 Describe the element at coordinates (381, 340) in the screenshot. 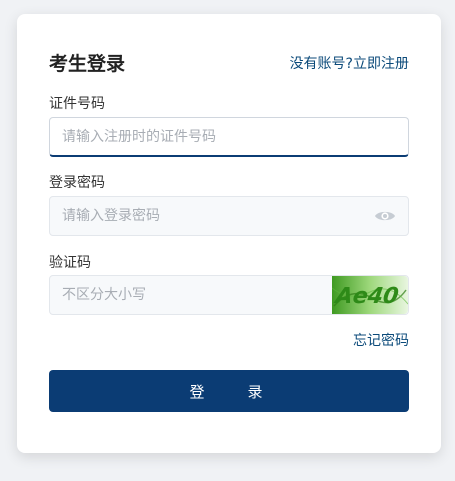

I see `forgot-password-link: 忘记密码` at that location.